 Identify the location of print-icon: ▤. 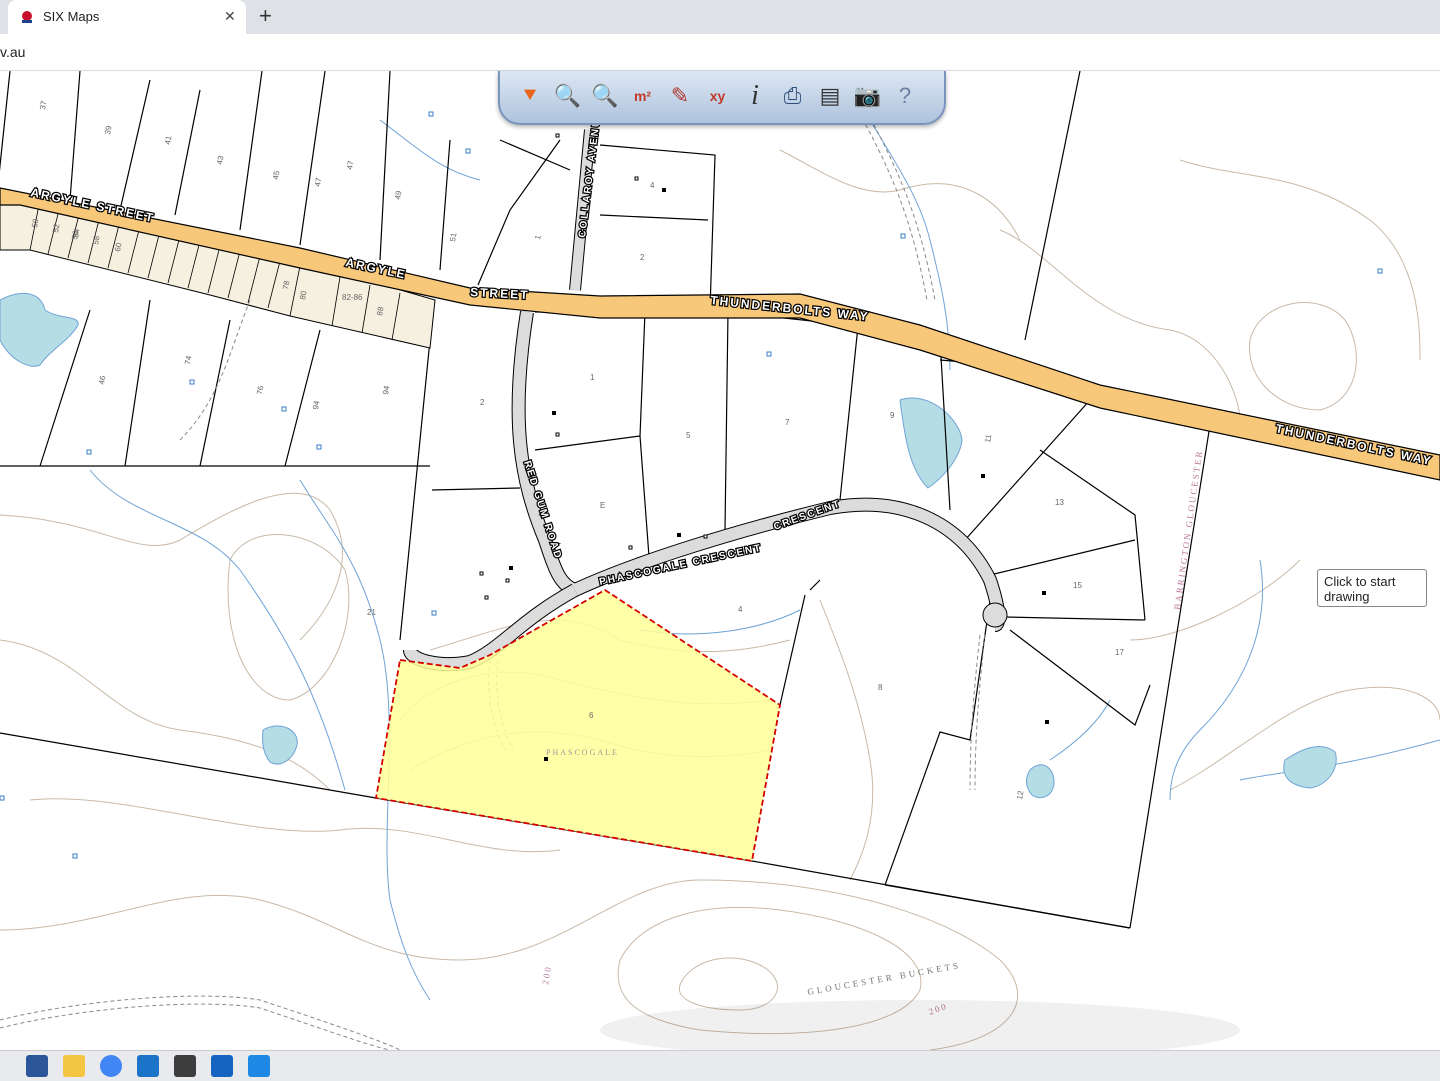
(830, 96).